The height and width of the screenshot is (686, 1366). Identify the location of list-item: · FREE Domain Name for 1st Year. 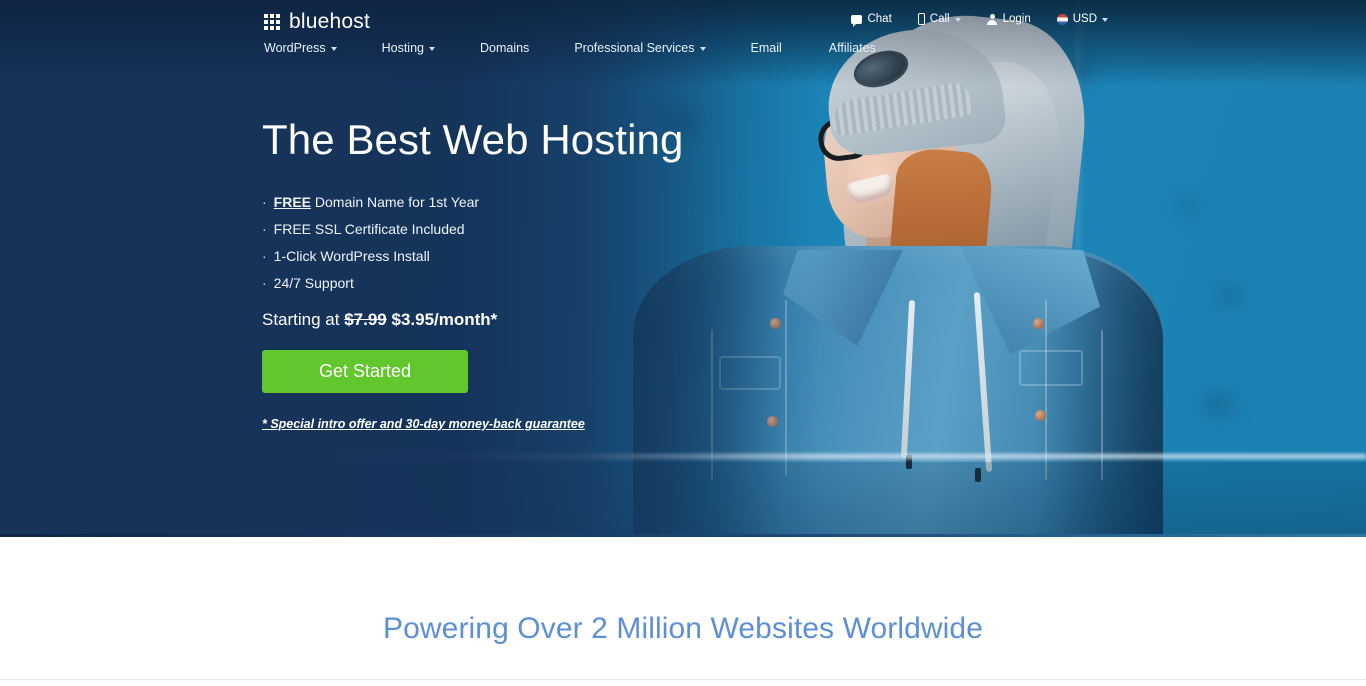
(472, 202).